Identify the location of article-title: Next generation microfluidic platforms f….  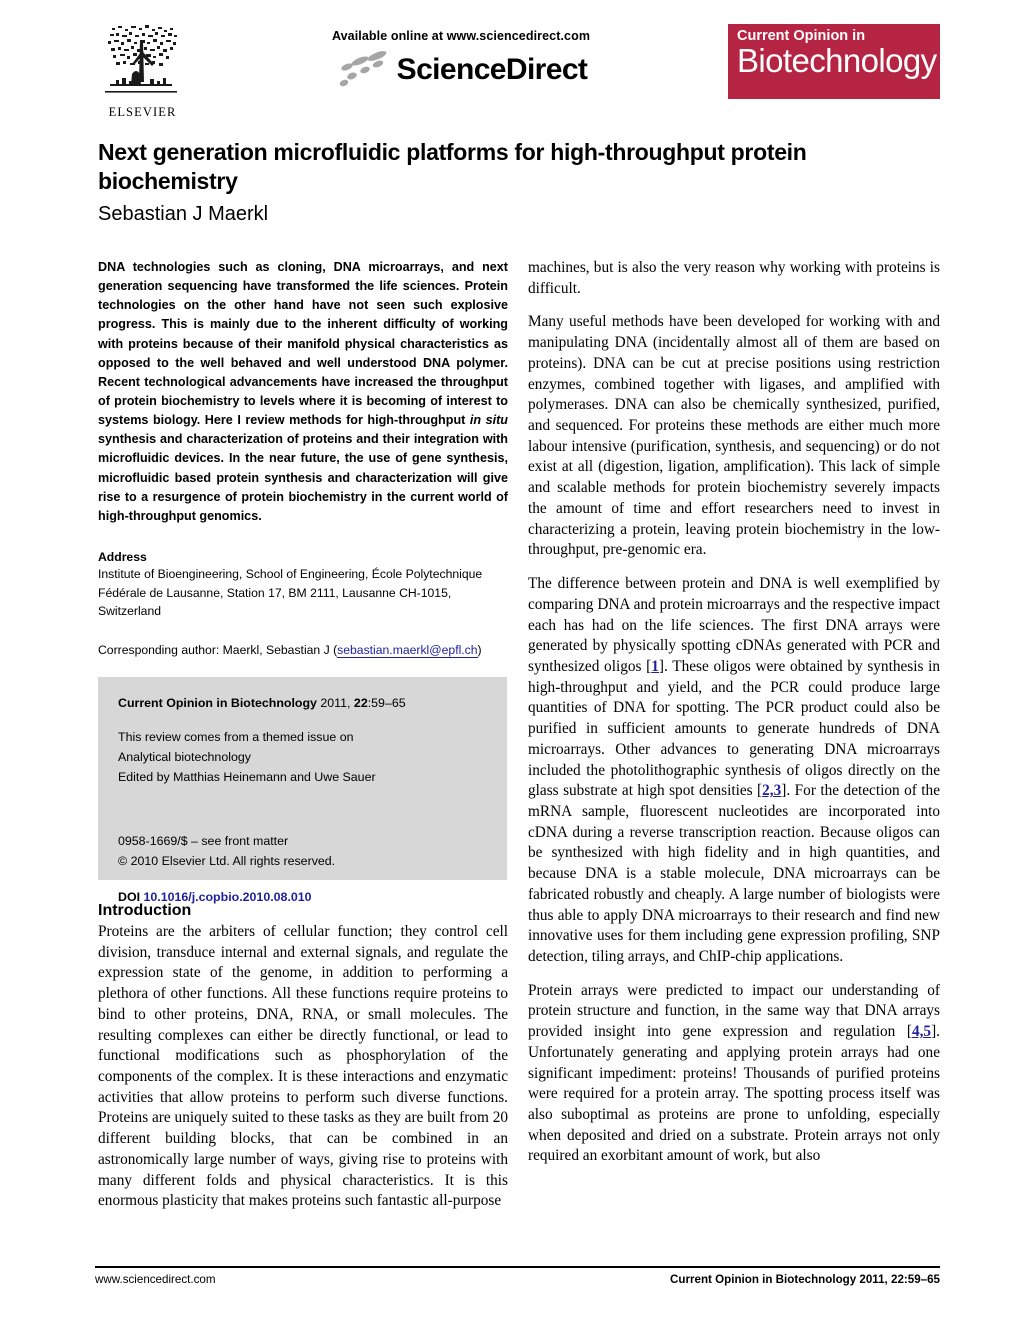
(452, 167).